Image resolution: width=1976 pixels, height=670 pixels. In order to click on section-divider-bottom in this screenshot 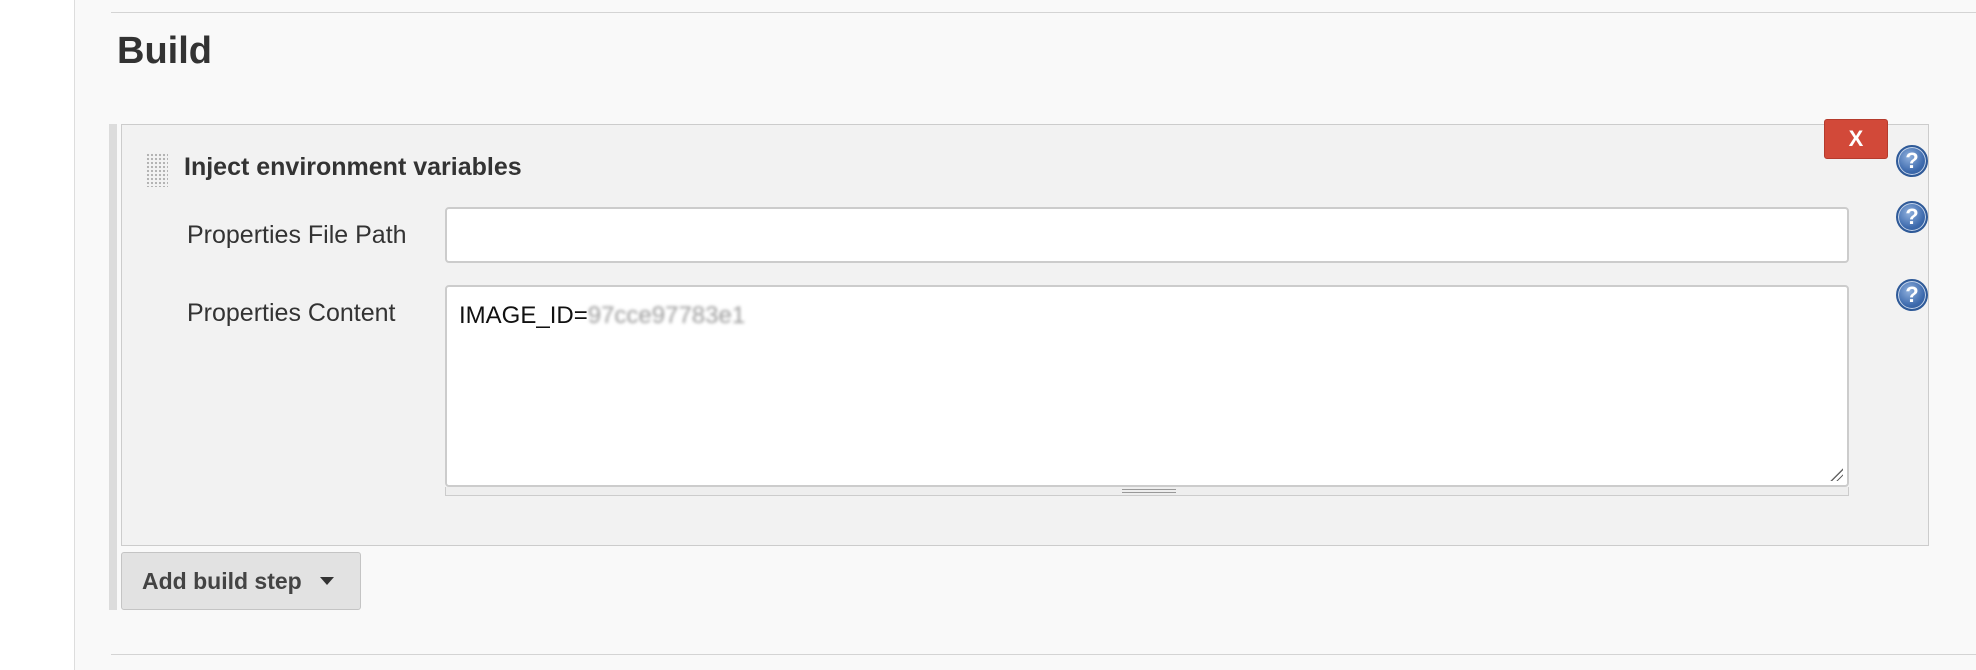, I will do `click(1043, 654)`.